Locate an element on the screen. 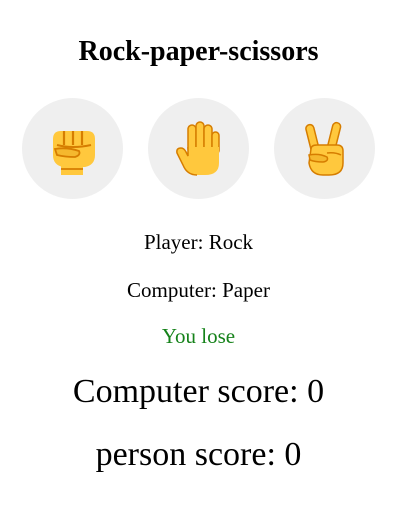  scissors-button is located at coordinates (324, 148).